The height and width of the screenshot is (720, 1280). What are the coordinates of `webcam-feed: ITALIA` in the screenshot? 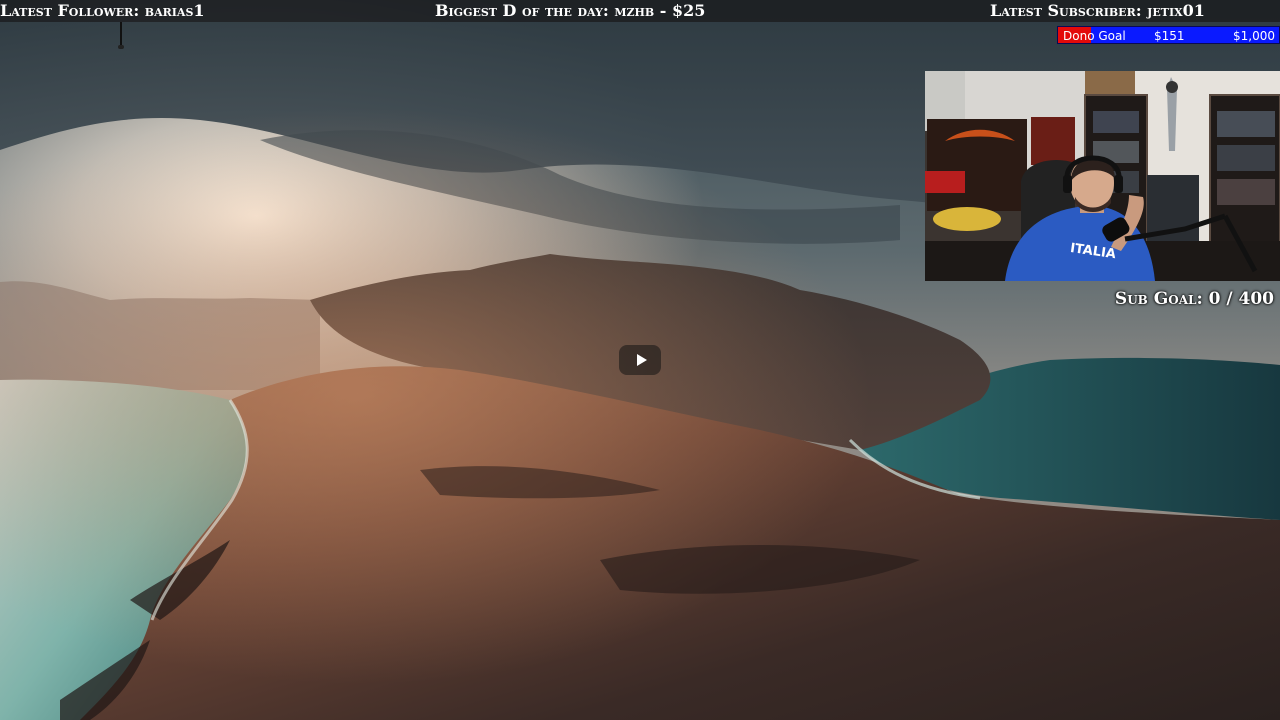 It's located at (1102, 176).